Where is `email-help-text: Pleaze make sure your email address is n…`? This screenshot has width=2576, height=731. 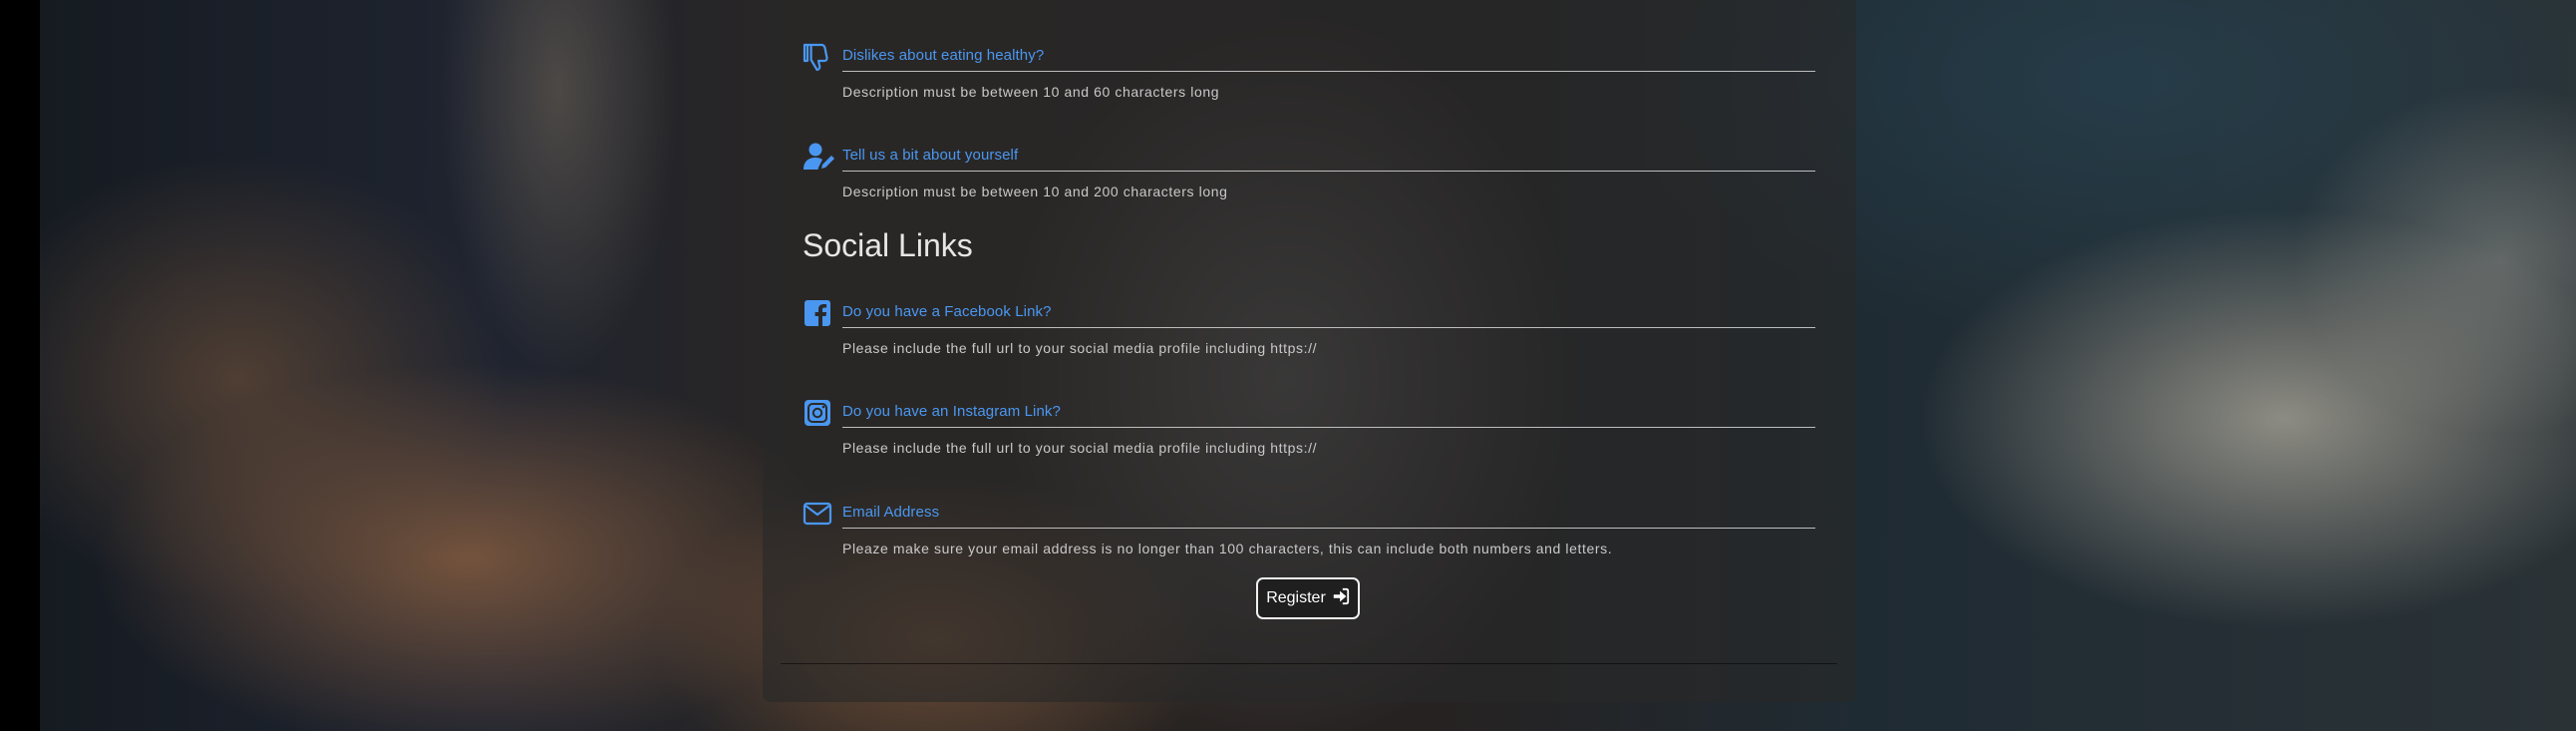 email-help-text: Pleaze make sure your email address is n… is located at coordinates (1227, 549).